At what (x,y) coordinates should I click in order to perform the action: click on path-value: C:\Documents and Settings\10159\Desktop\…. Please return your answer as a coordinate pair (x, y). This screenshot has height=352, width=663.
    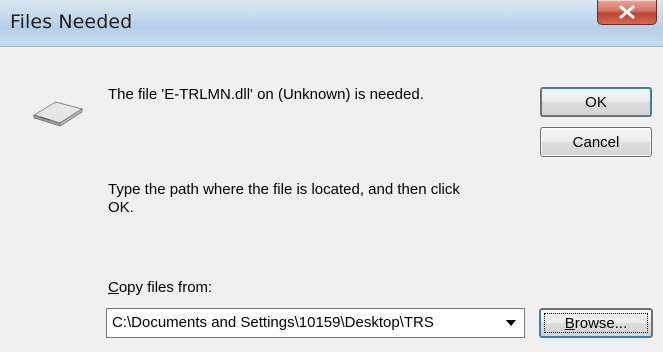
    Looking at the image, I should click on (304, 322).